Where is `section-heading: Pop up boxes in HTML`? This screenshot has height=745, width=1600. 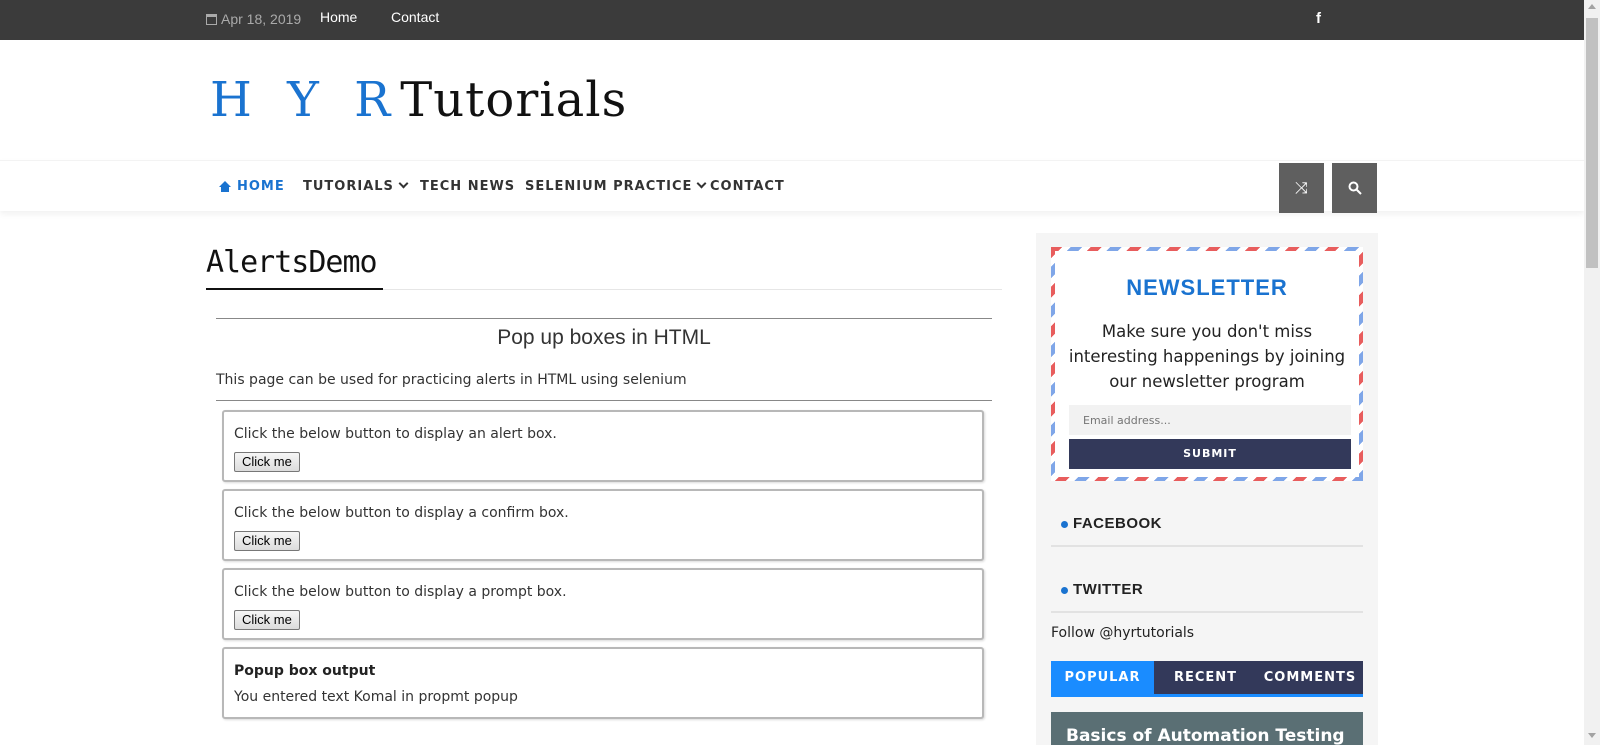
section-heading: Pop up boxes in HTML is located at coordinates (604, 337).